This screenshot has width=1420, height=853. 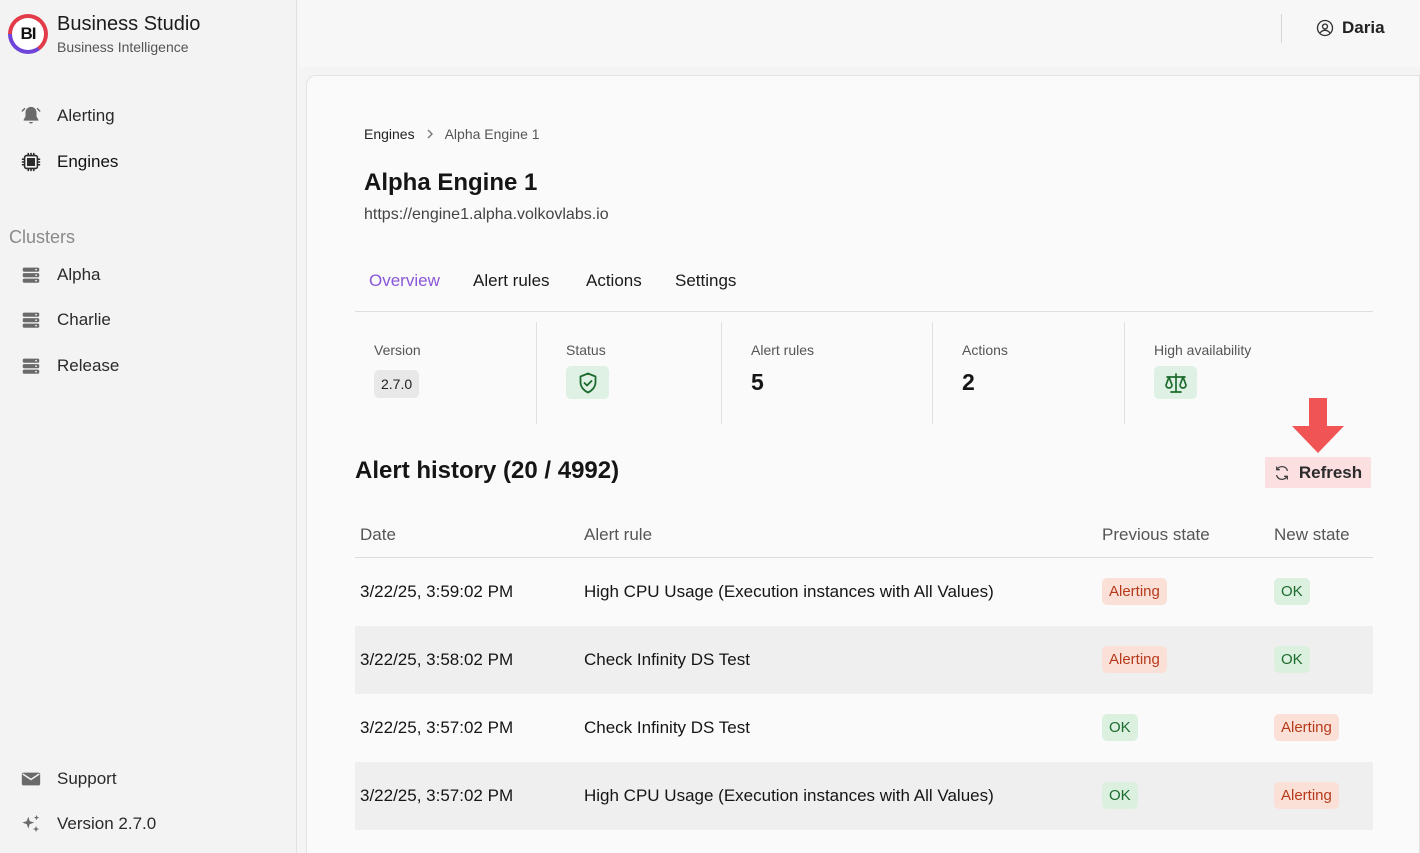 I want to click on user-icon, so click(x=1325, y=28).